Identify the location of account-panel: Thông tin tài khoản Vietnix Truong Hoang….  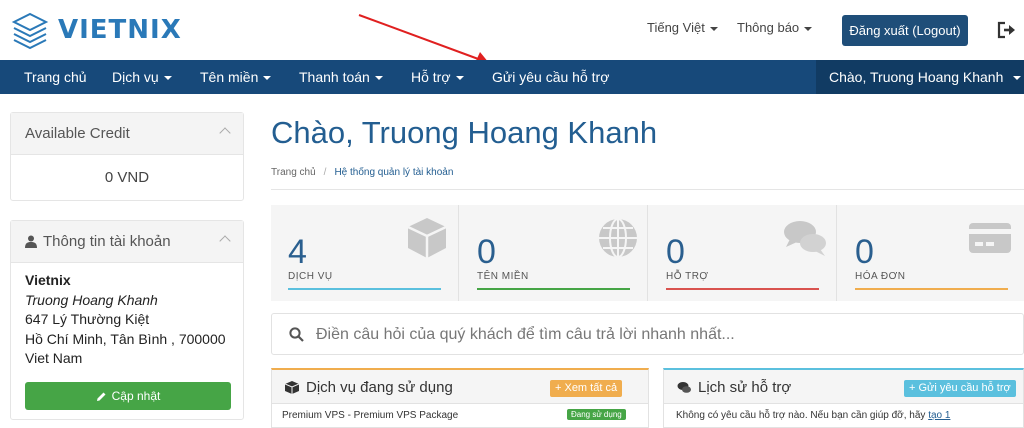
(127, 320).